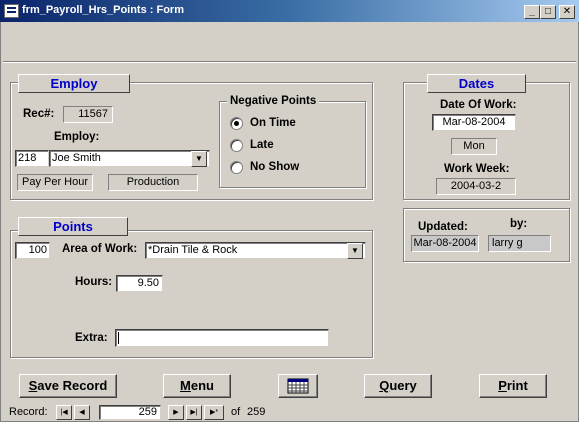 This screenshot has width=579, height=422. What do you see at coordinates (11, 11) in the screenshot?
I see `form-icon` at bounding box center [11, 11].